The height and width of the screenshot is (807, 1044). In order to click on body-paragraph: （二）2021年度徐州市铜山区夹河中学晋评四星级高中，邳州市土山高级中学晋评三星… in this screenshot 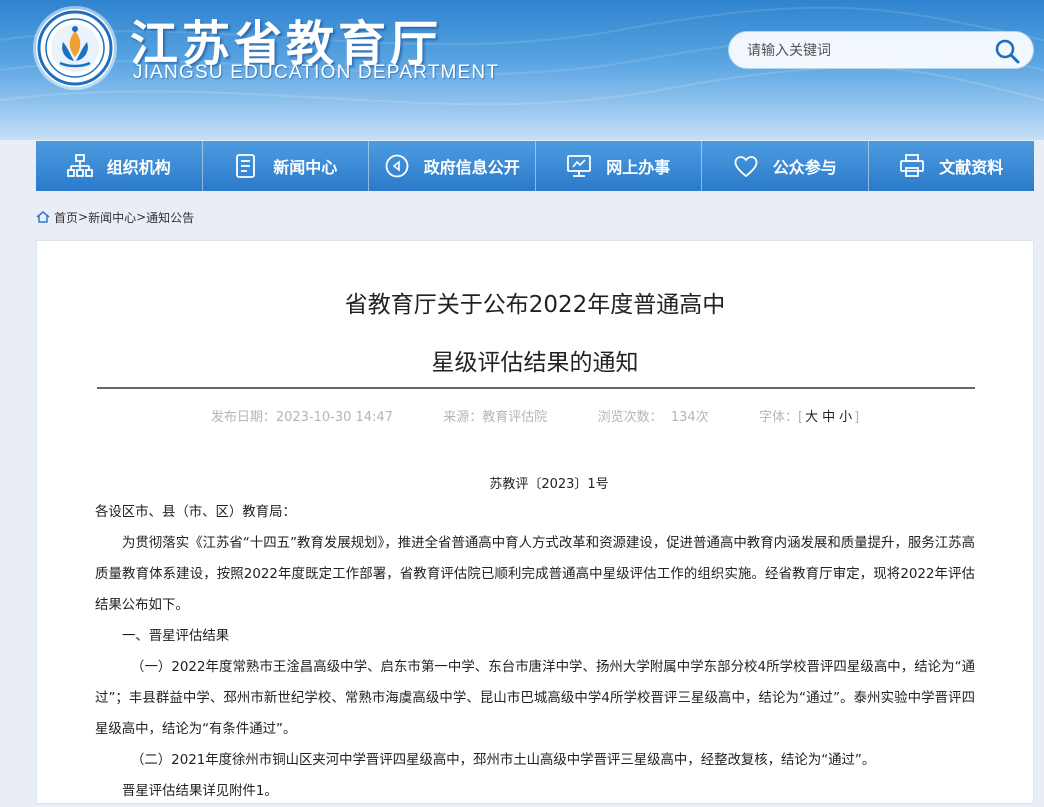, I will do `click(503, 760)`.